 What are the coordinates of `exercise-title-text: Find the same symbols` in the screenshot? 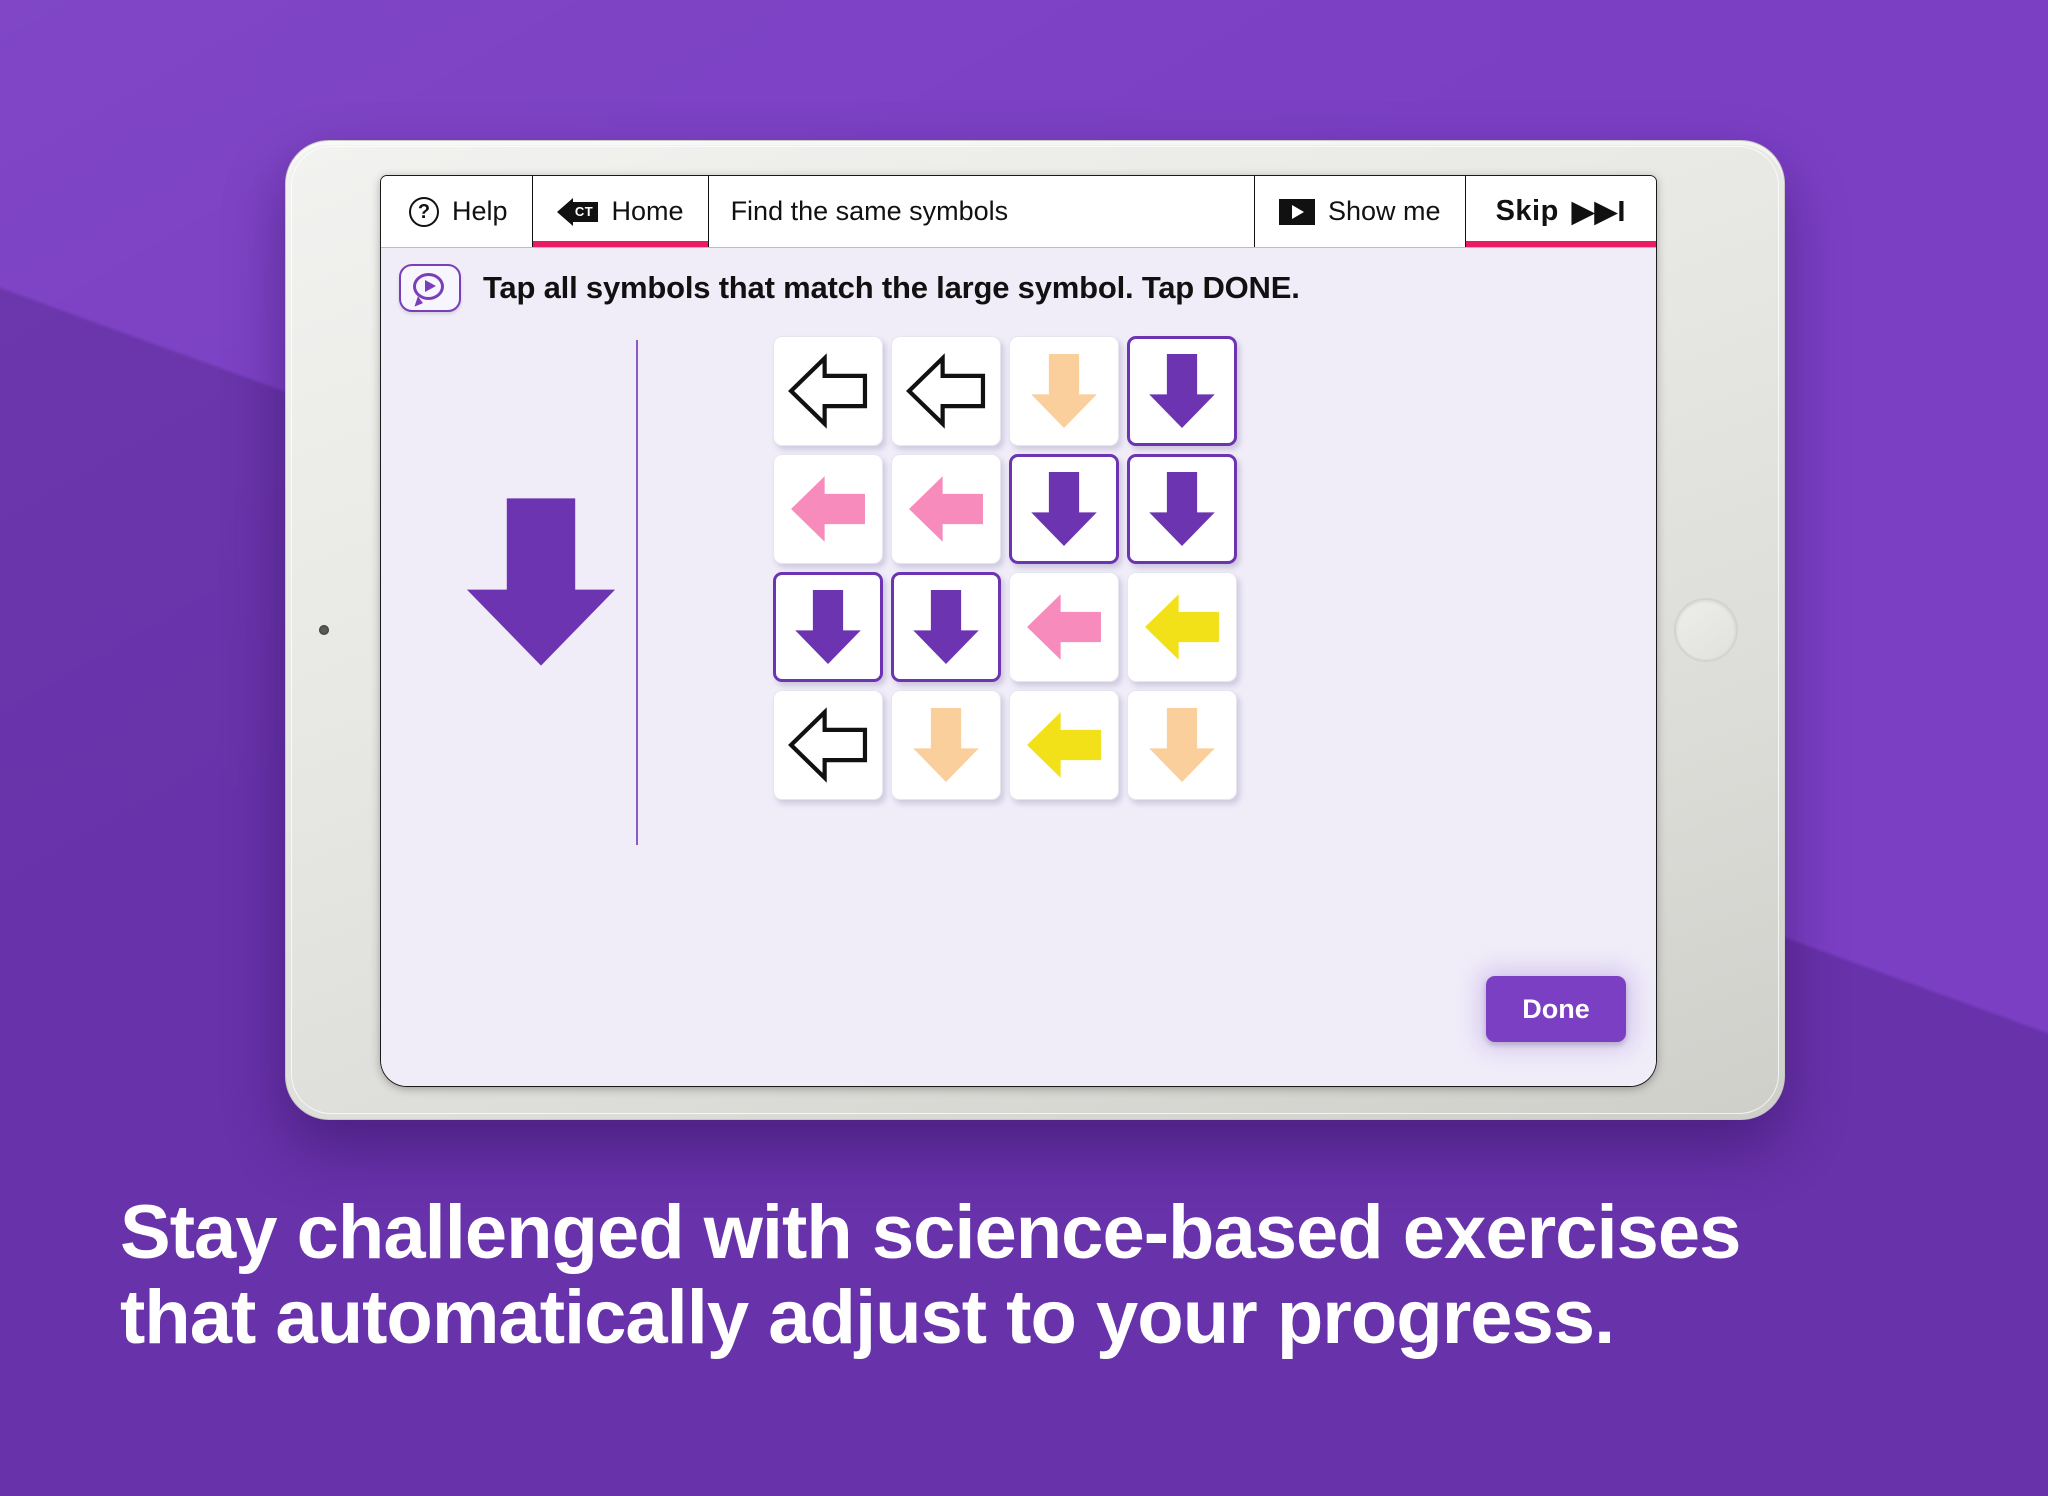 It's located at (869, 211).